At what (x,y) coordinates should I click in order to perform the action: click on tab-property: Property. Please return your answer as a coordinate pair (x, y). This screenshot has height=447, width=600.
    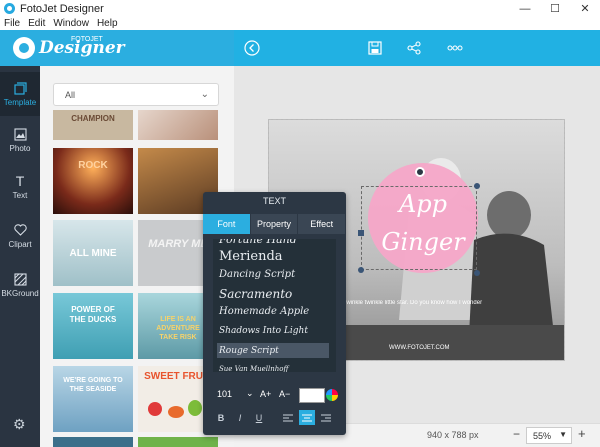
    Looking at the image, I should click on (274, 224).